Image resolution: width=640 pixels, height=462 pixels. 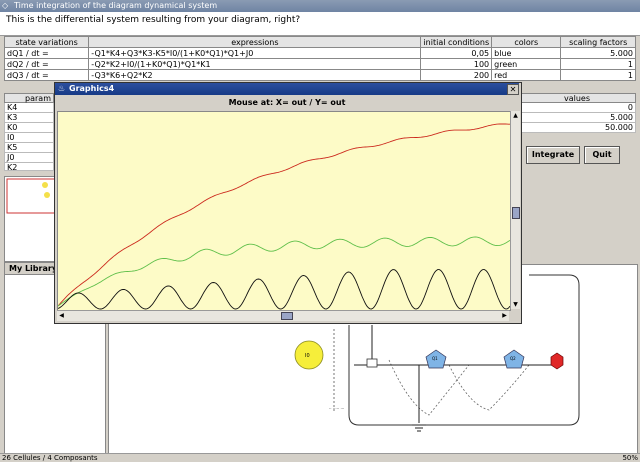 I want to click on state-var-cell: dQ3 / dt =, so click(x=46, y=75).